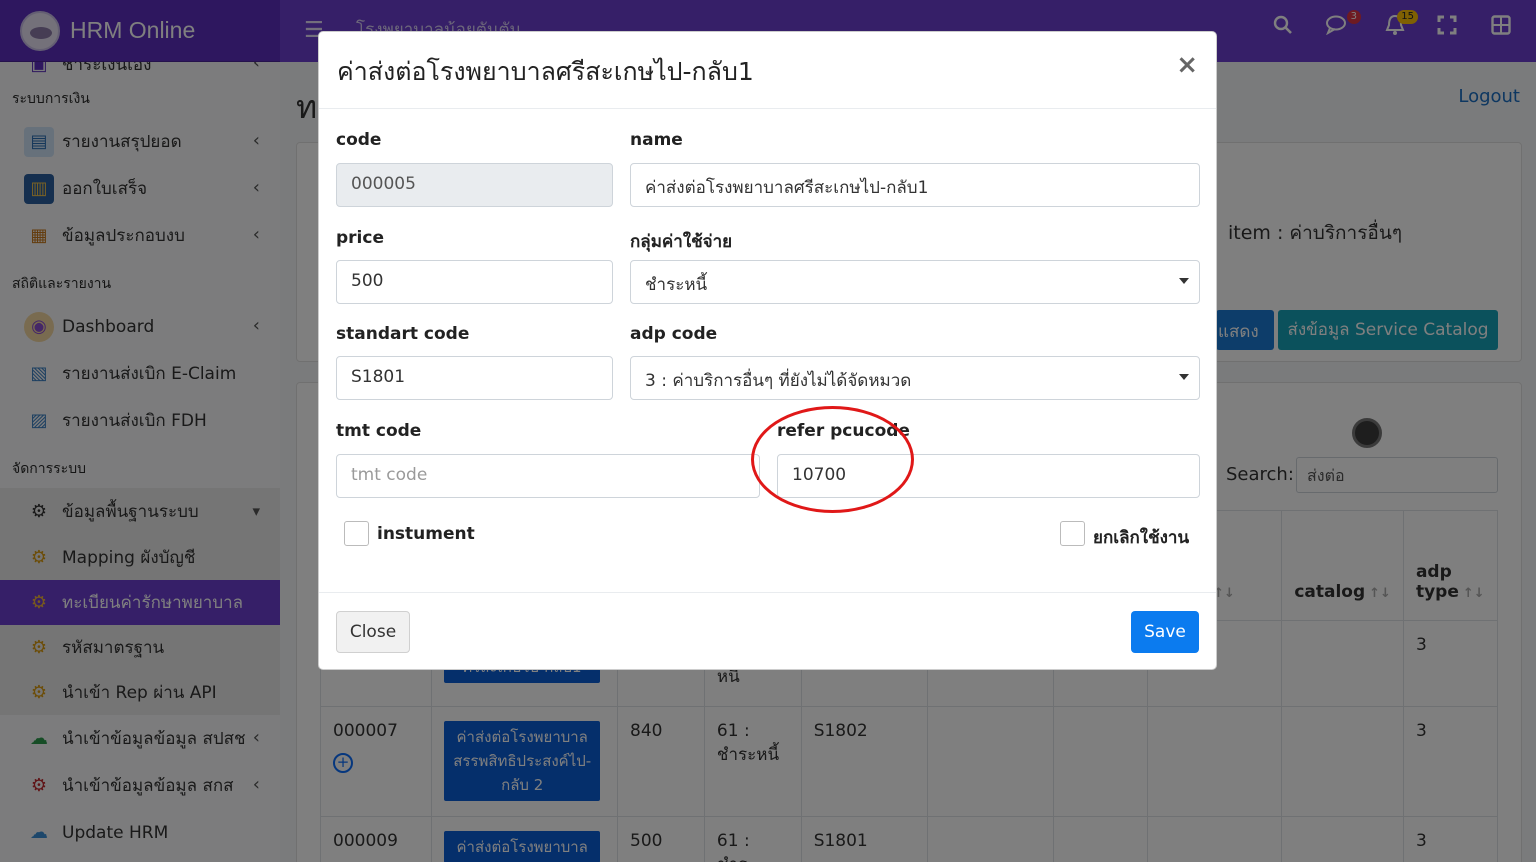 This screenshot has height=862, width=1536. What do you see at coordinates (545, 71) in the screenshot?
I see `modal-title: ค่าส่งต่อโรงพยาบาลศรีสะเกษไป-กลับ1` at bounding box center [545, 71].